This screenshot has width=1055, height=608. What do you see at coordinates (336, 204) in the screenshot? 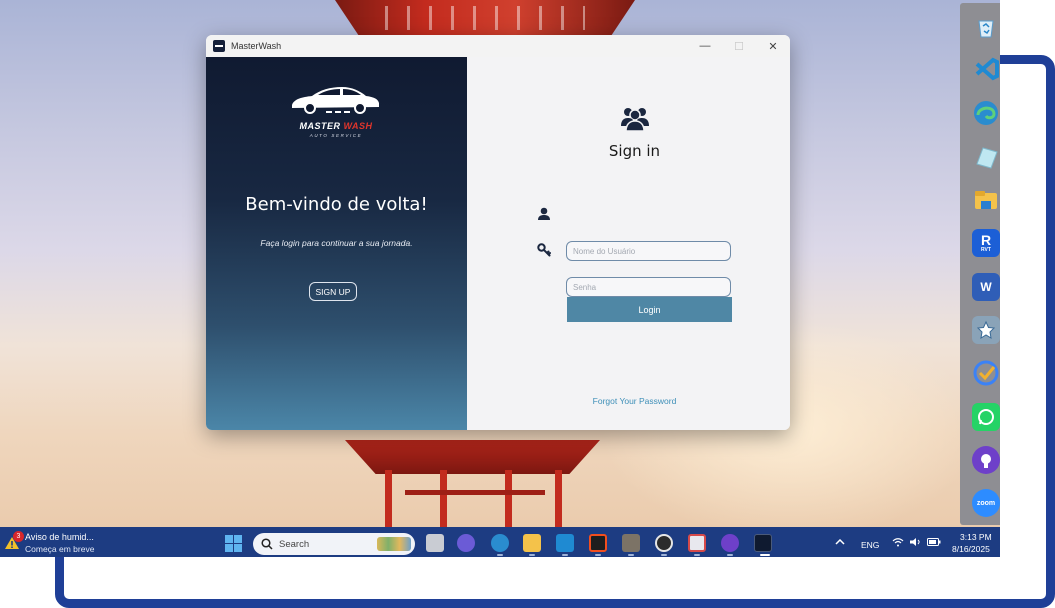
I see `welcome-title: Bem-vindo de volta!` at bounding box center [336, 204].